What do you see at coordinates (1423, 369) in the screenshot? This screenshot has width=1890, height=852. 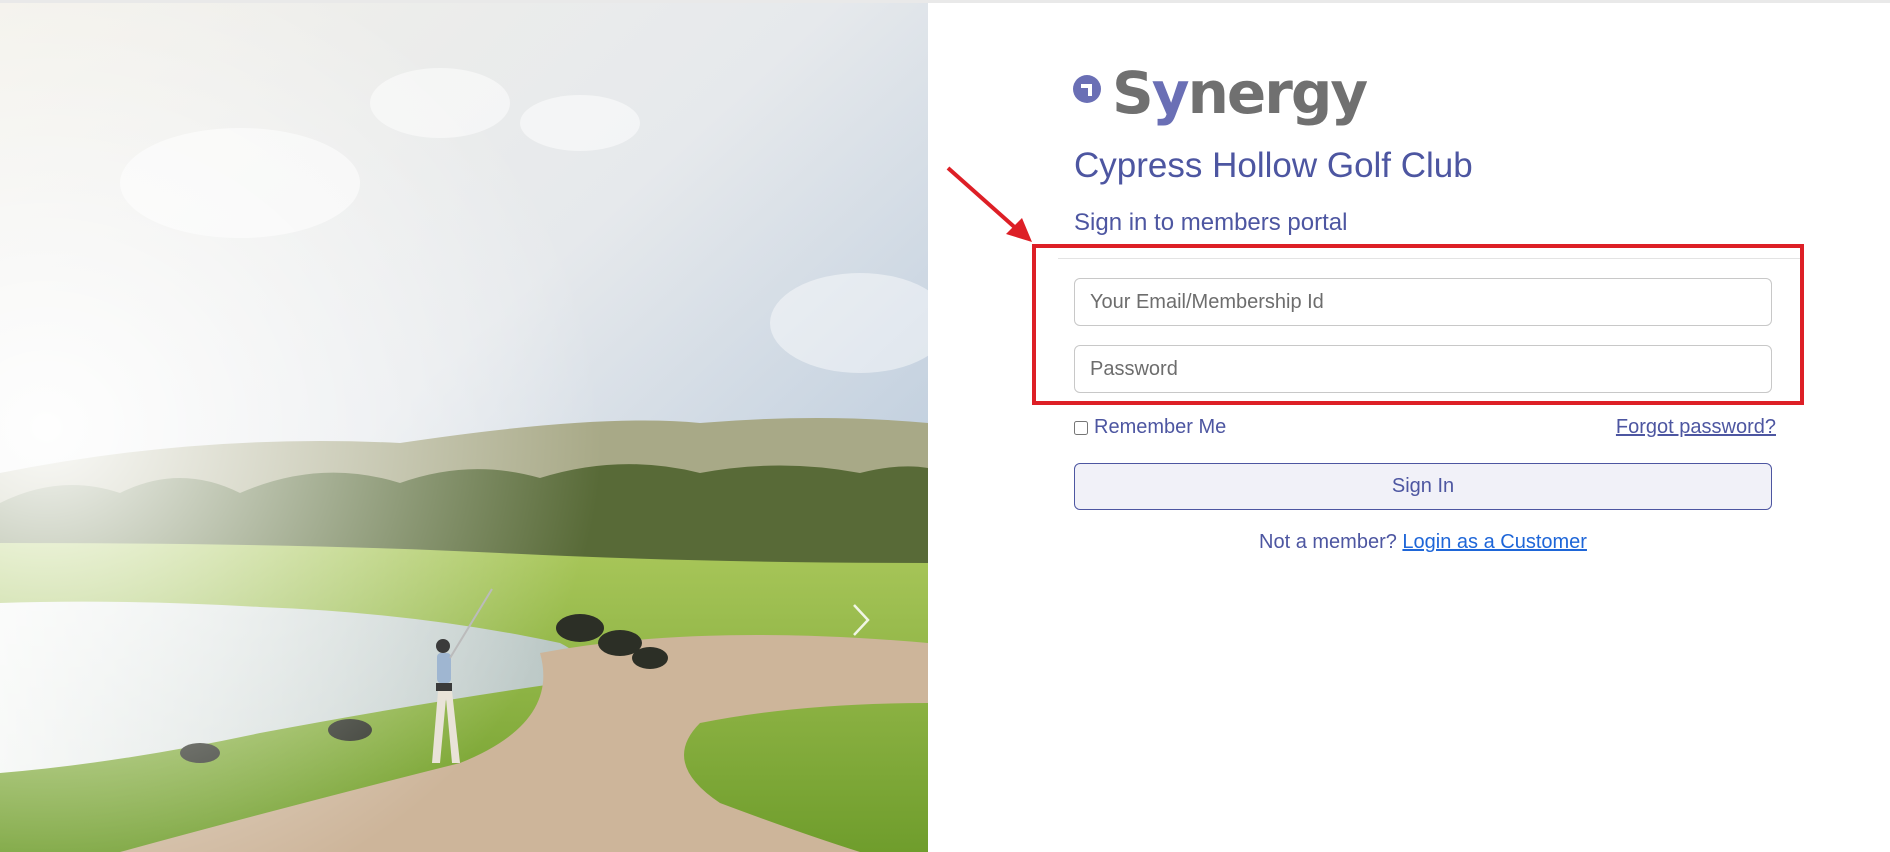 I see `password-field` at bounding box center [1423, 369].